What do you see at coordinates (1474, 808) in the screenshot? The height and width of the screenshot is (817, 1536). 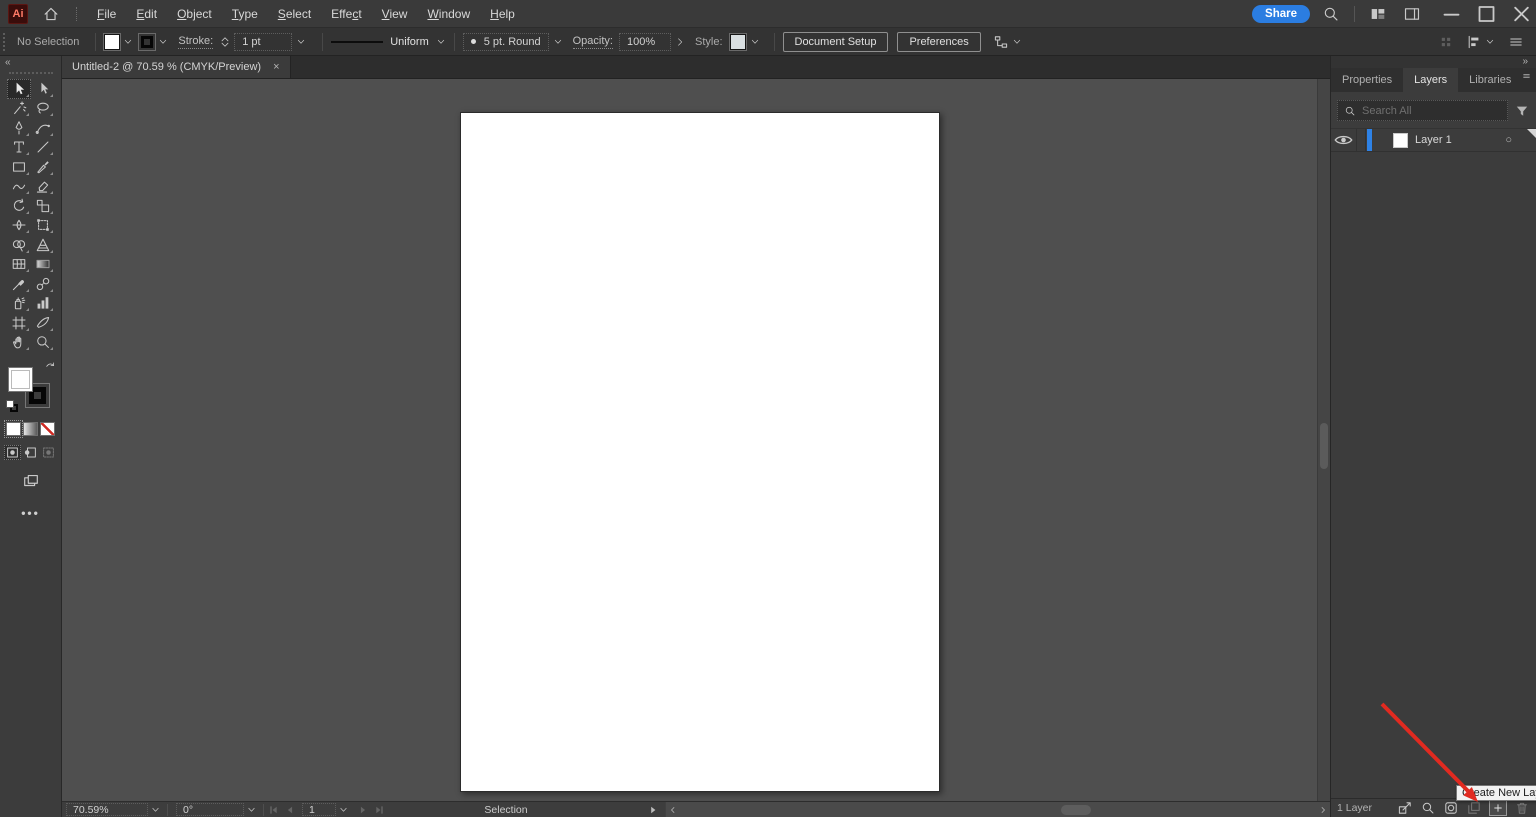 I see `create-new-sublayer-icon` at bounding box center [1474, 808].